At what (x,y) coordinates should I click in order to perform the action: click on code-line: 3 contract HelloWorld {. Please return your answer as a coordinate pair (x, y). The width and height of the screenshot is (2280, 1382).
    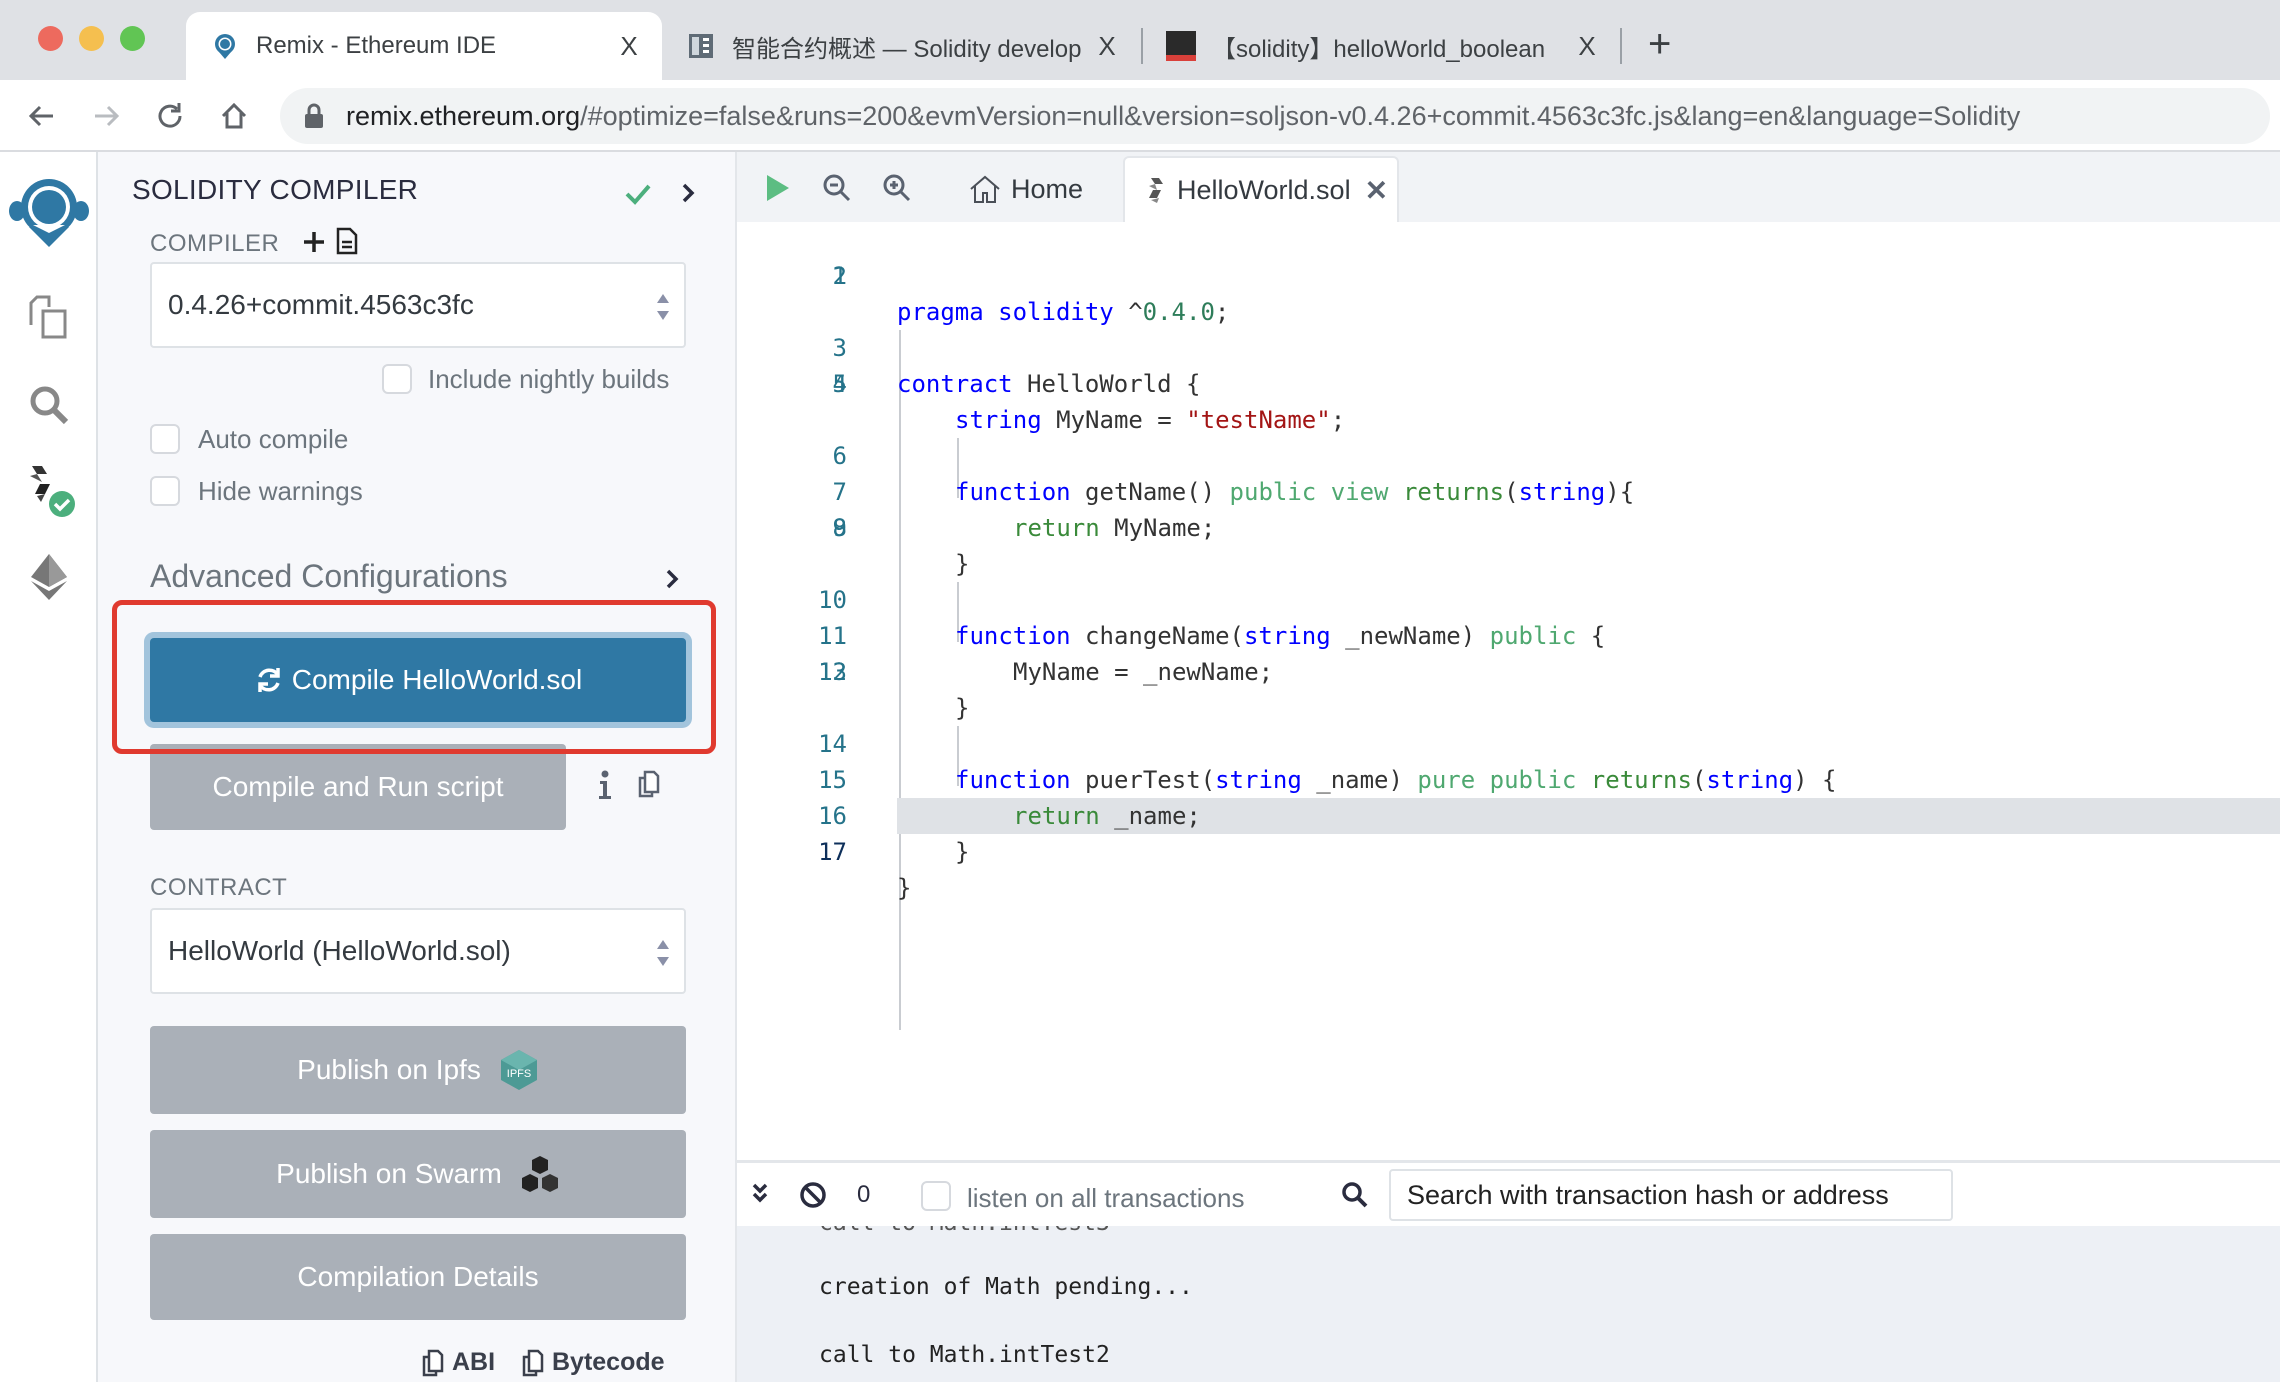
    Looking at the image, I should click on (1016, 366).